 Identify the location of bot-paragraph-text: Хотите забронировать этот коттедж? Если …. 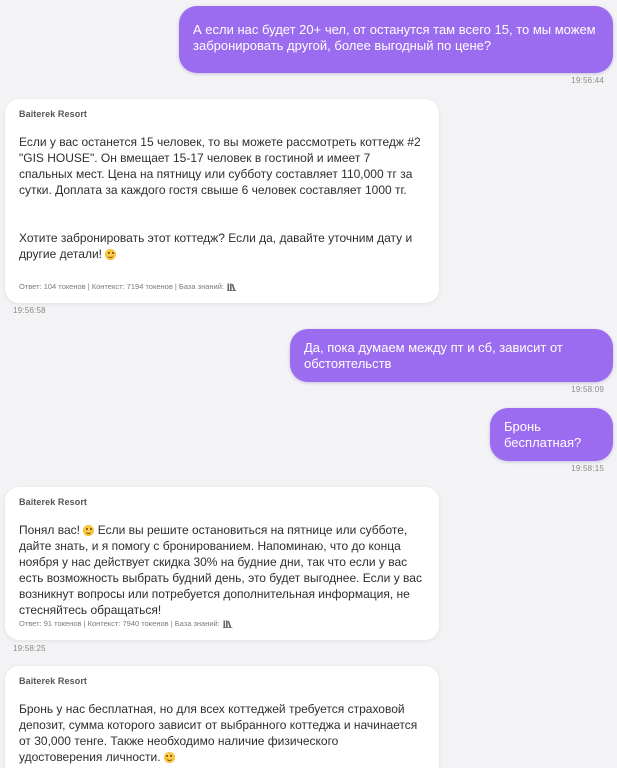
(216, 246).